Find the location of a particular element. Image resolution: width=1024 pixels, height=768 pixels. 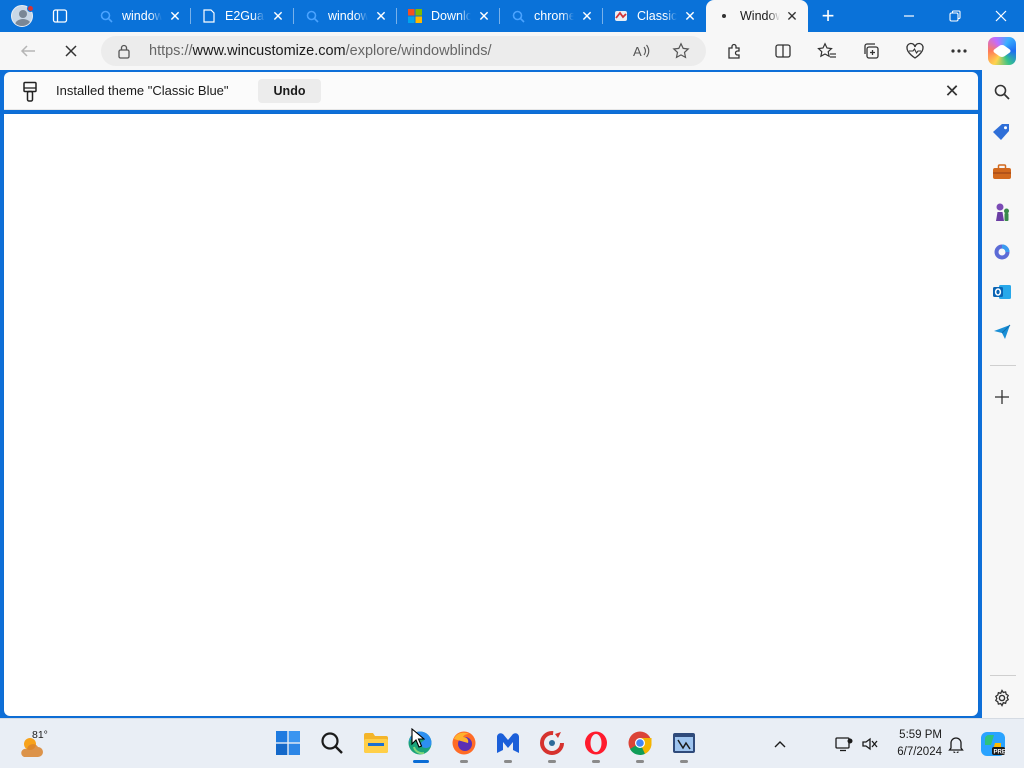

favorites-list-icon is located at coordinates (826, 50).